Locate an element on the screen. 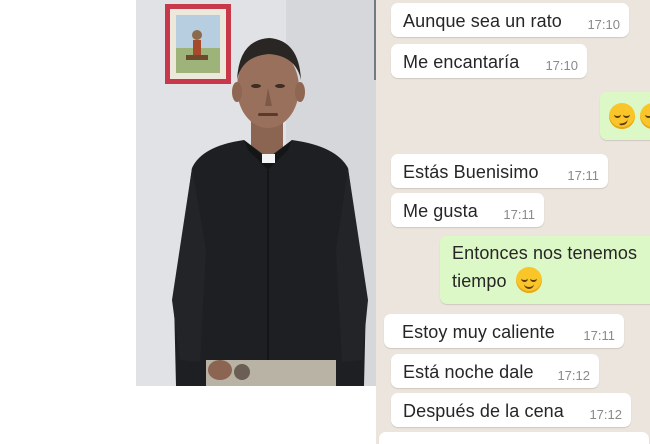 The width and height of the screenshot is (650, 444). message-text-line-2: tiempo is located at coordinates (497, 280).